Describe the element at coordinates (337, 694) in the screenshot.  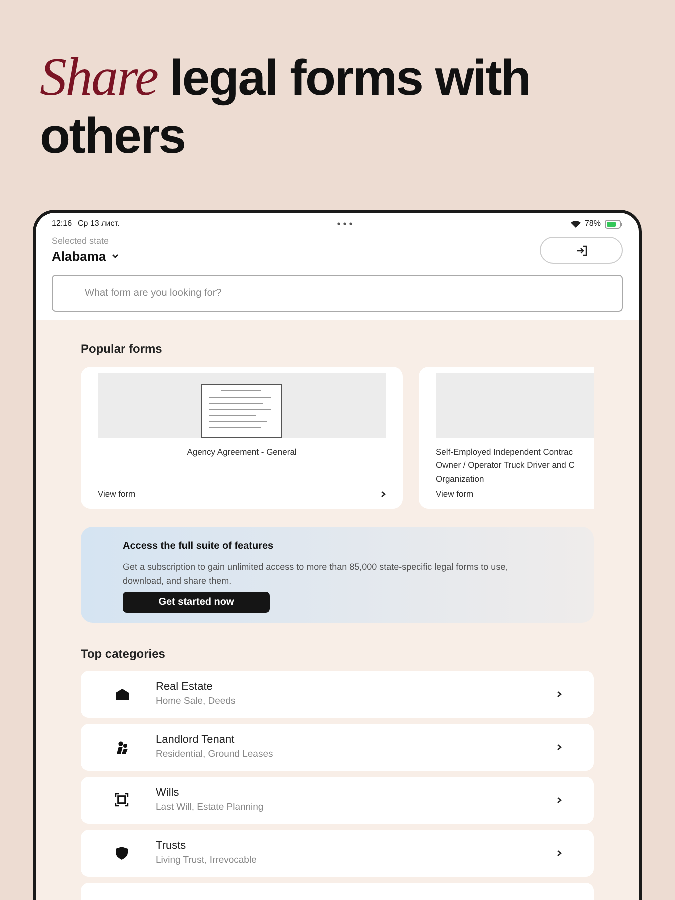
I see `category-item: Real Estate Home Sale, Deeds` at that location.